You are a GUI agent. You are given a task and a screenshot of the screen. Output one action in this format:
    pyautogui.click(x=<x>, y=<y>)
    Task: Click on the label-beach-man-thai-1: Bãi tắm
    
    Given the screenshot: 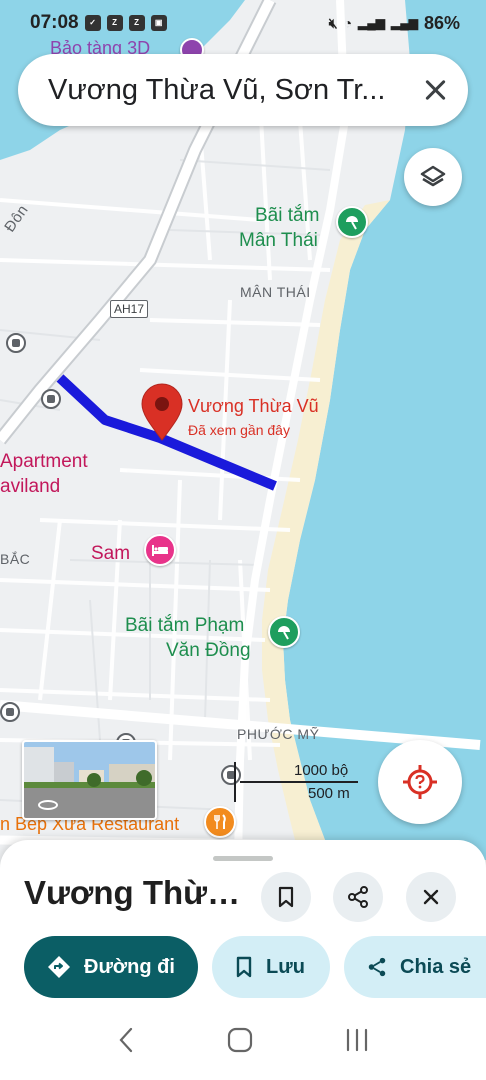 What is the action you would take?
    pyautogui.click(x=287, y=216)
    